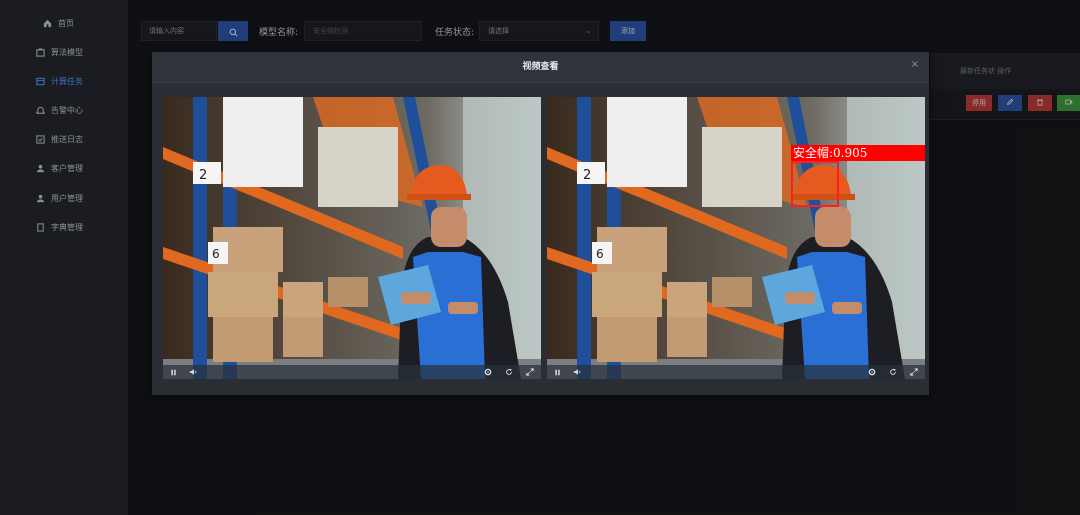 The image size is (1080, 515). I want to click on sidebar-item-users: 用户管理, so click(64, 198).